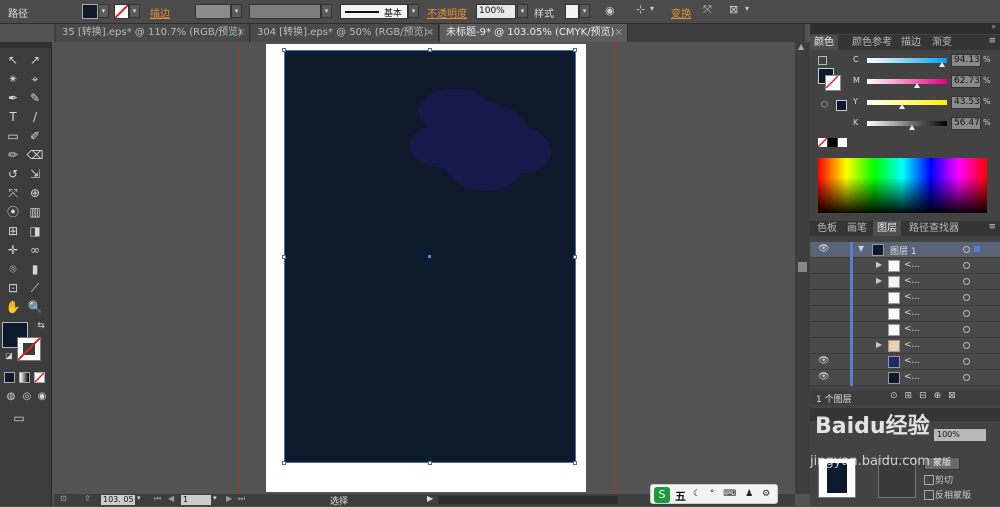  Describe the element at coordinates (103, 11) in the screenshot. I see `fill-dropdown: ▾` at that location.